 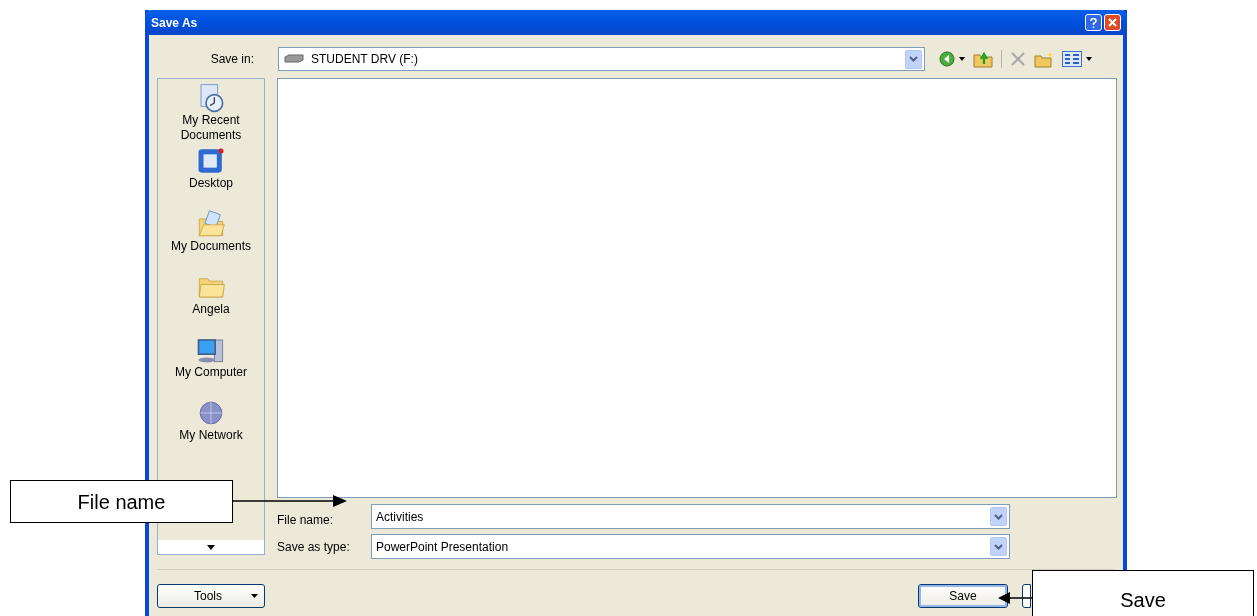 I want to click on help-button, so click(x=1093, y=22).